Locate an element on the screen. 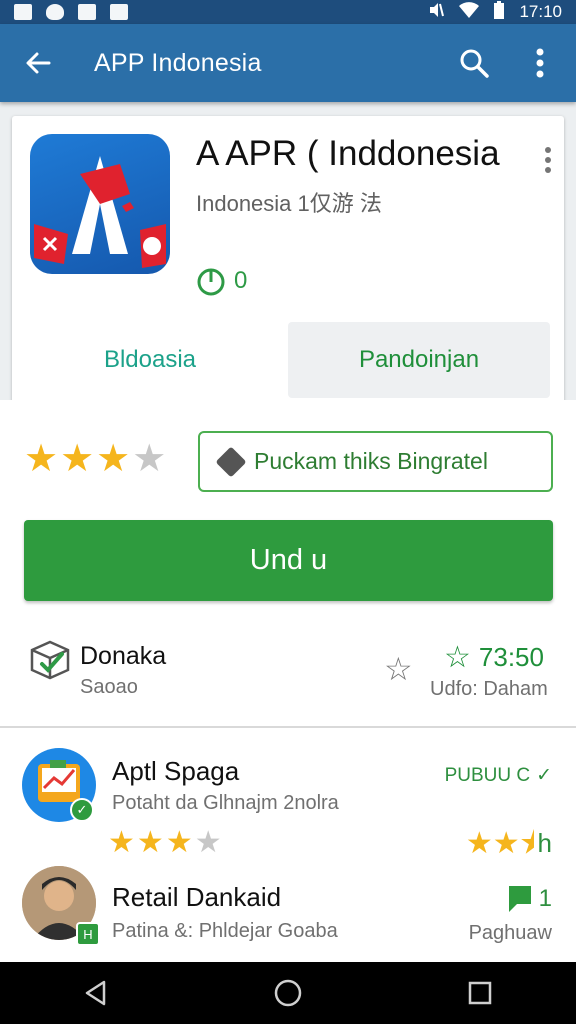 This screenshot has width=576, height=1024. app-overflow-button is located at coordinates (548, 160).